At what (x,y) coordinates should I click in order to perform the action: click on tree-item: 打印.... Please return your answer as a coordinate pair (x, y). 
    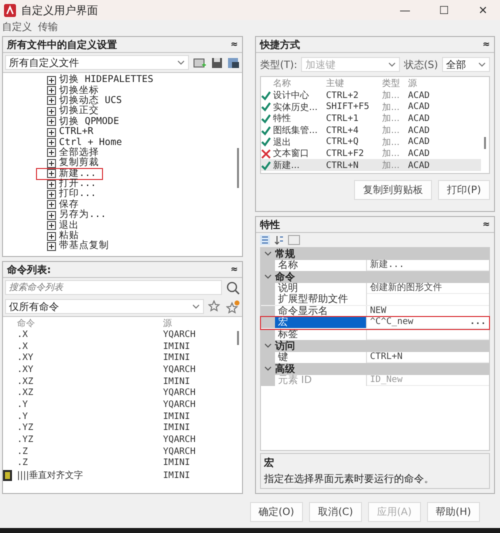
    Looking at the image, I should click on (77, 194).